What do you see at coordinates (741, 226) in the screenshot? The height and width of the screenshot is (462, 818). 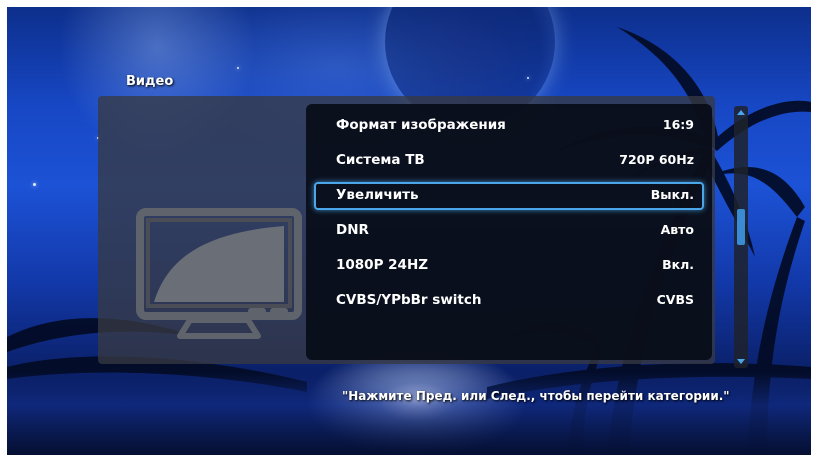 I see `scroll-thumb` at bounding box center [741, 226].